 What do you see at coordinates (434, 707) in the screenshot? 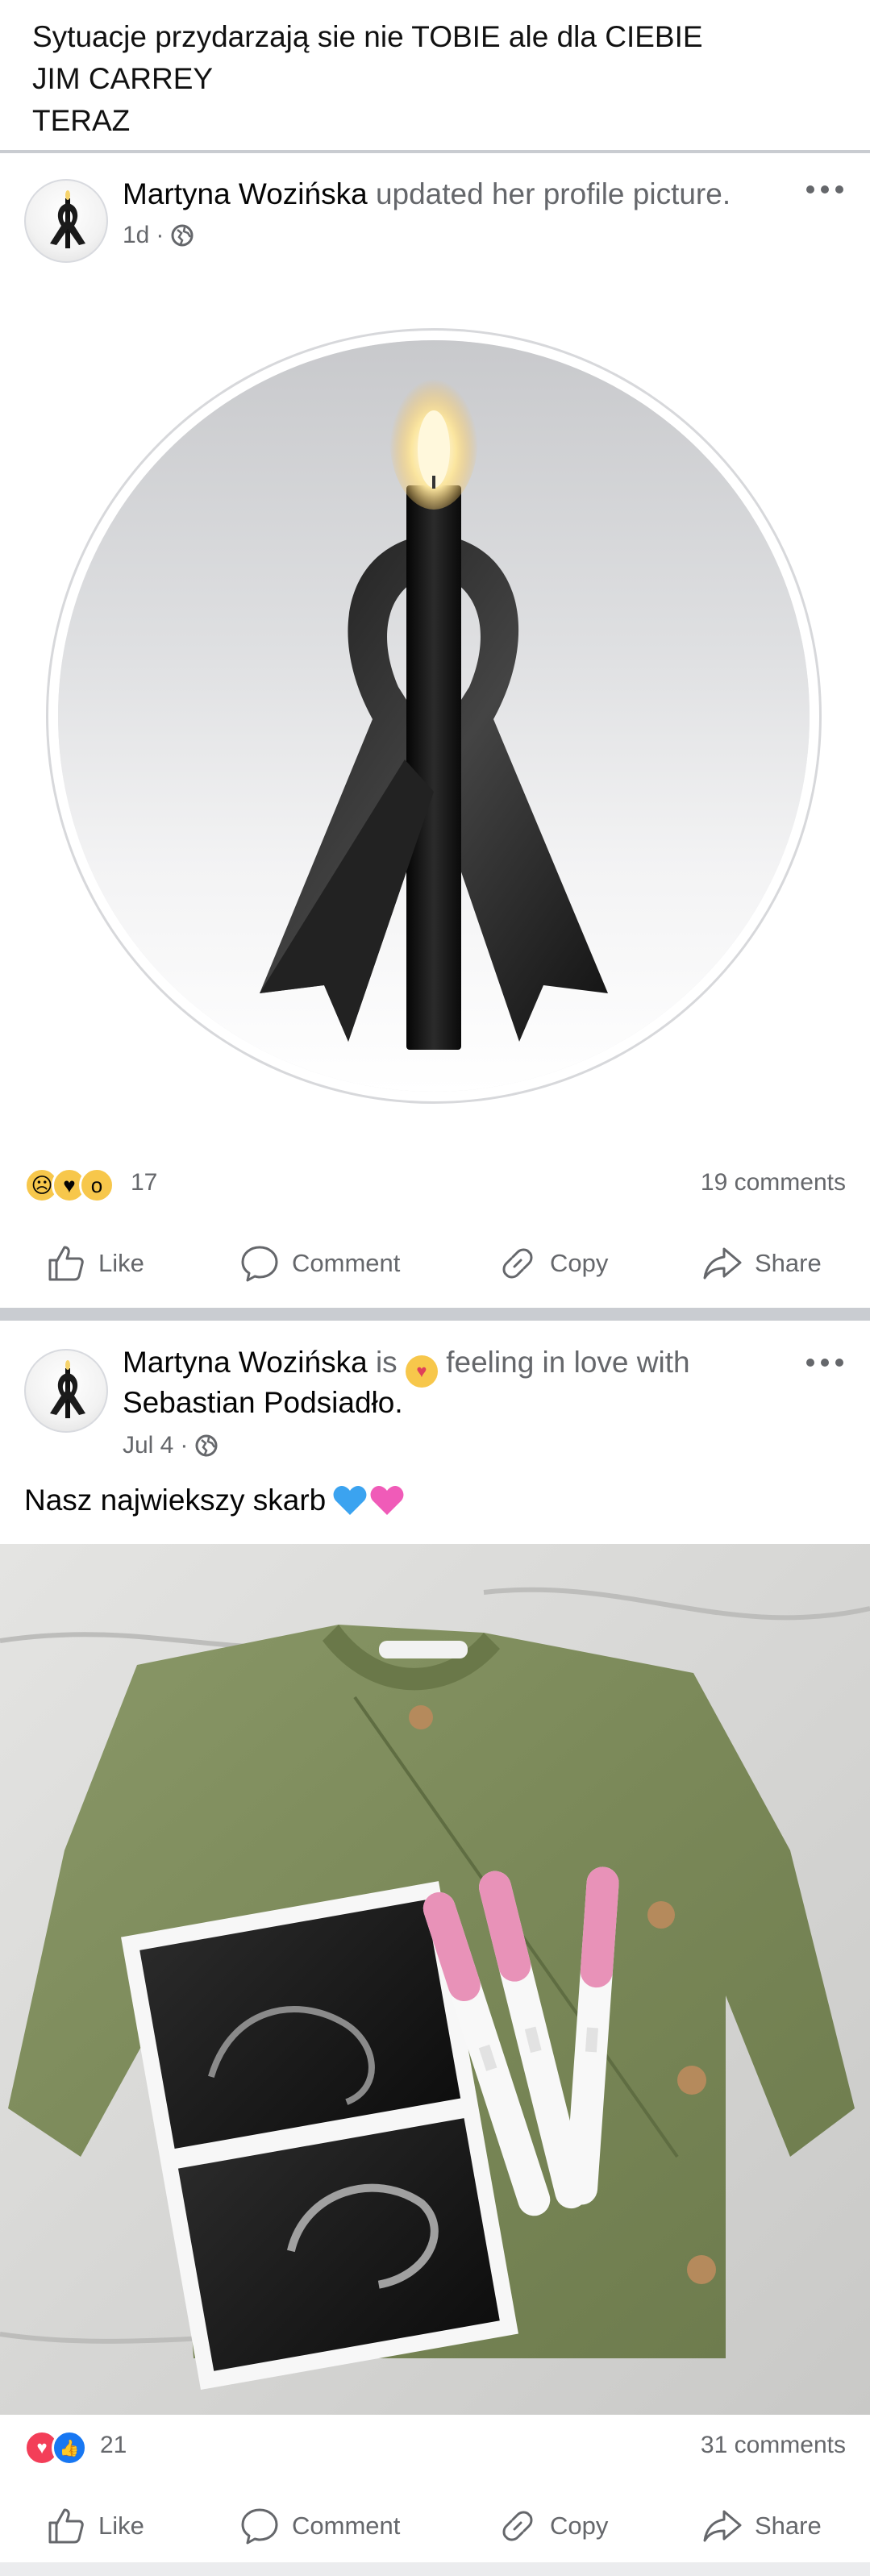
I see `candle-ribbon-image` at bounding box center [434, 707].